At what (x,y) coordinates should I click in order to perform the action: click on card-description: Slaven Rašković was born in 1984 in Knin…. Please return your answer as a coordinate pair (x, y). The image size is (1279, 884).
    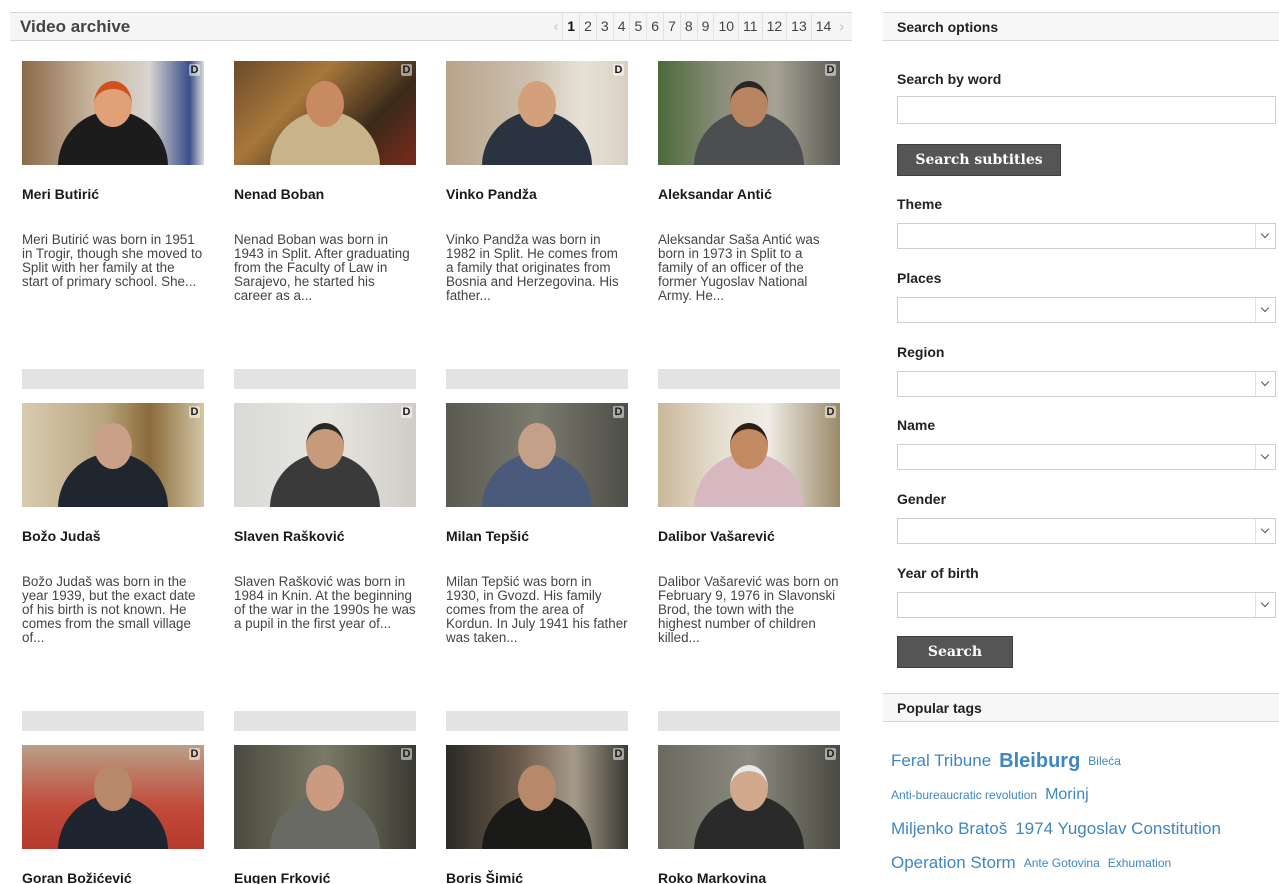
    Looking at the image, I should click on (325, 602).